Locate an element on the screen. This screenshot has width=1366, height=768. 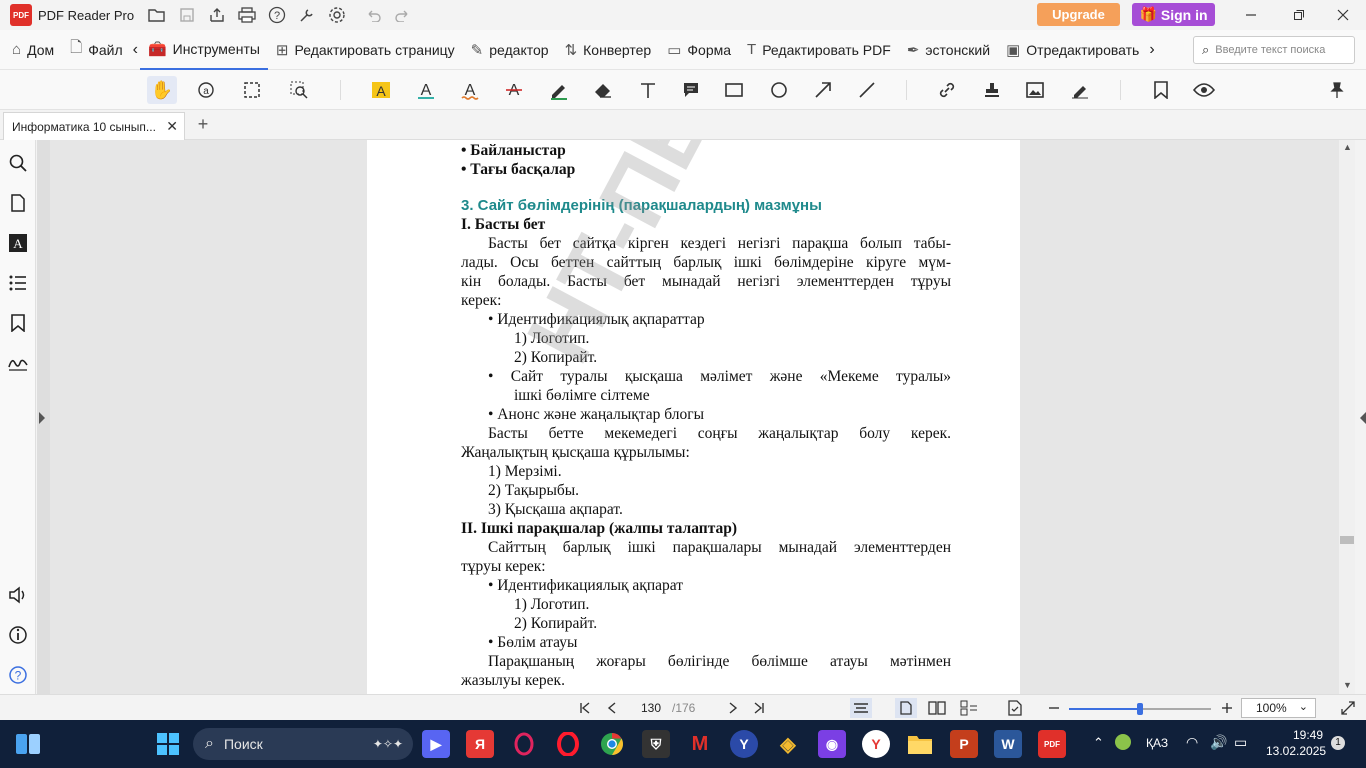
pen-icon is located at coordinates (559, 90).